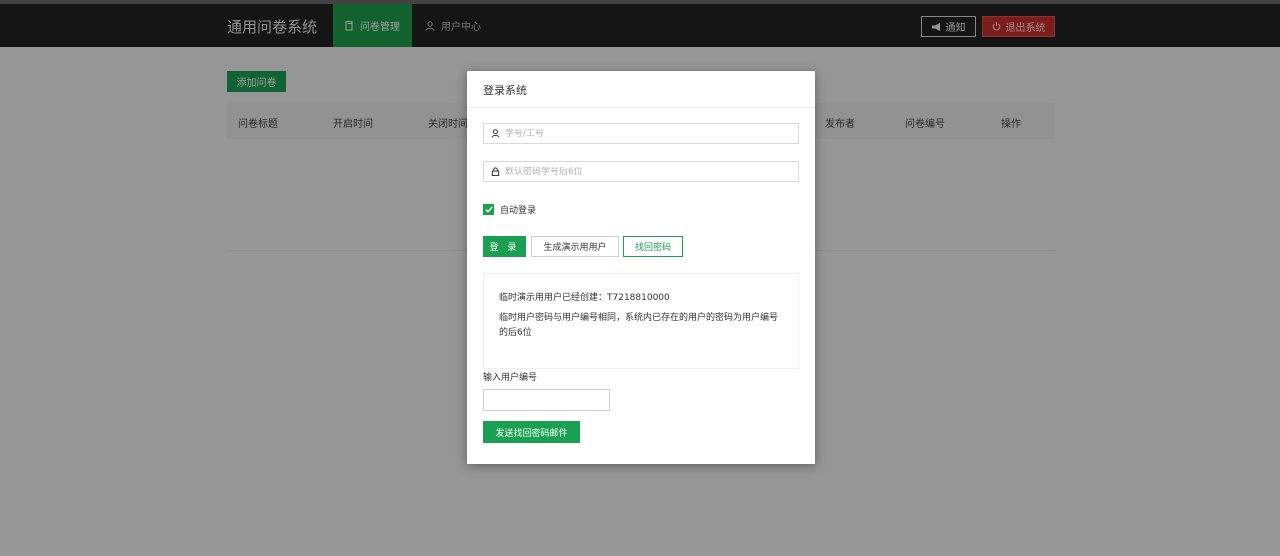 This screenshot has height=556, width=1280. Describe the element at coordinates (639, 325) in the screenshot. I see `notice-password-rule-text: 临时用户密码与用户编号相同，系统内已存在的用户的密码为用户编号的后6位` at that location.